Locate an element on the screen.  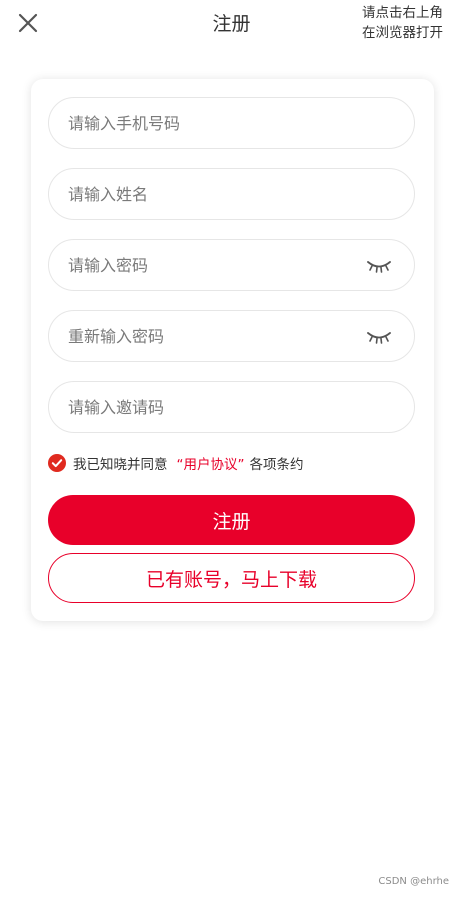
confirm-password-field is located at coordinates (231, 336).